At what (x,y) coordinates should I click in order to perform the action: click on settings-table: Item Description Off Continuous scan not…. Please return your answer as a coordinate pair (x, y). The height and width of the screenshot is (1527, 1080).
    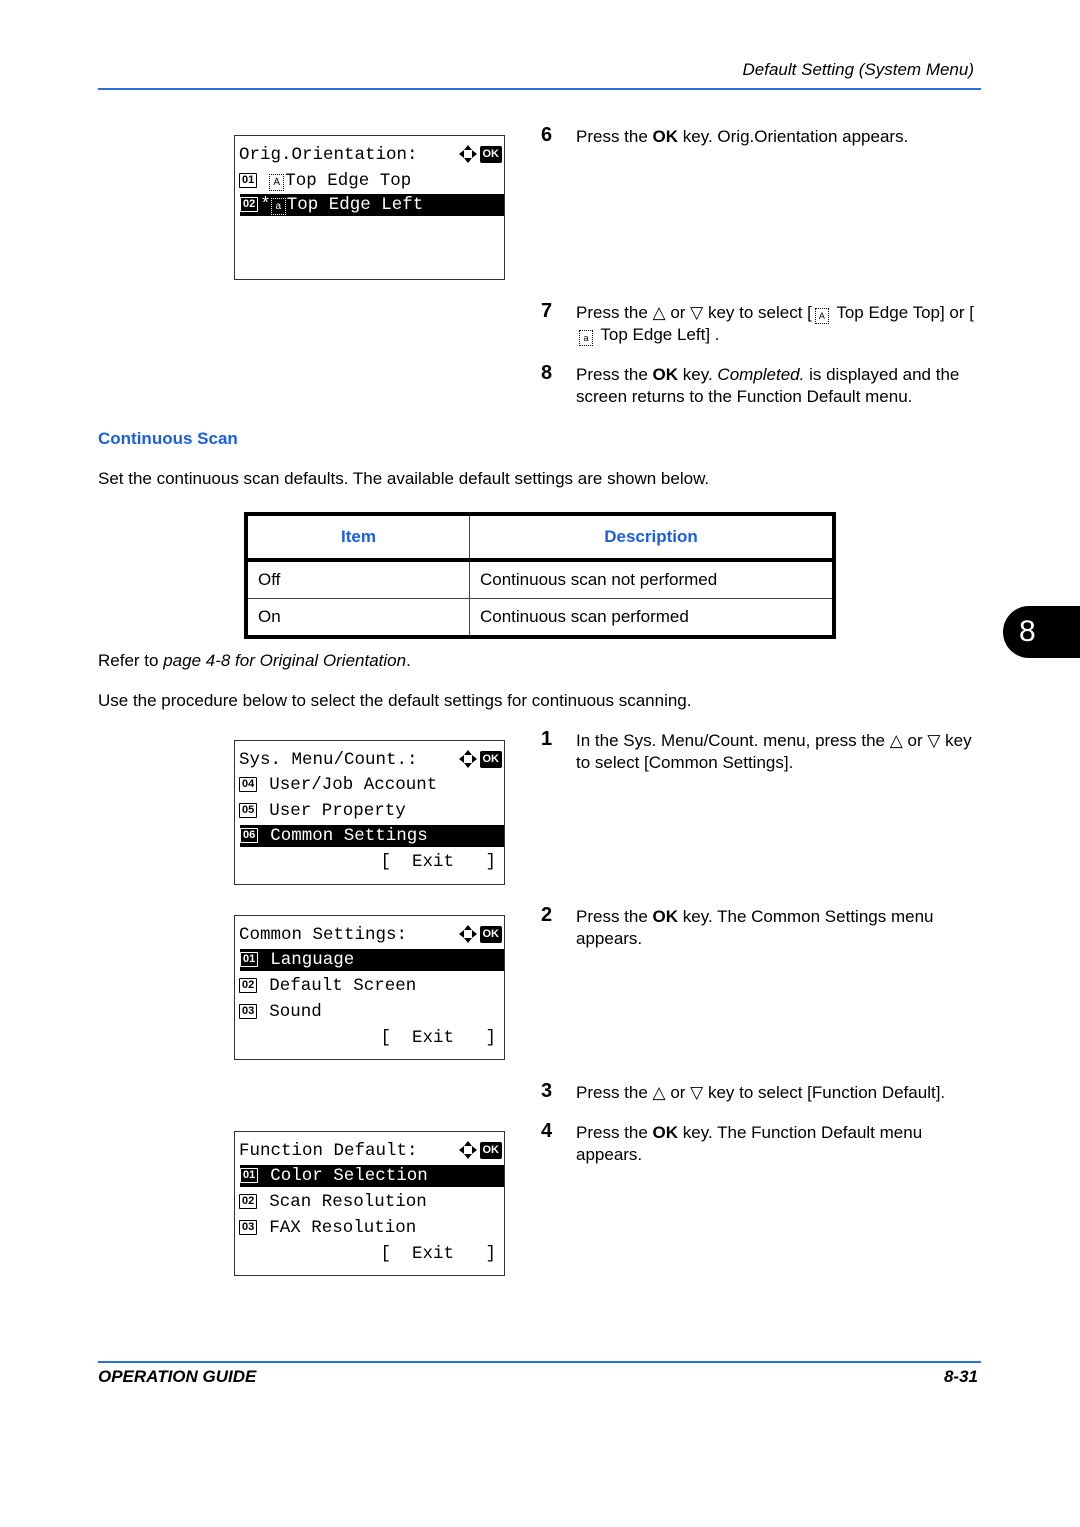
    Looking at the image, I should click on (540, 575).